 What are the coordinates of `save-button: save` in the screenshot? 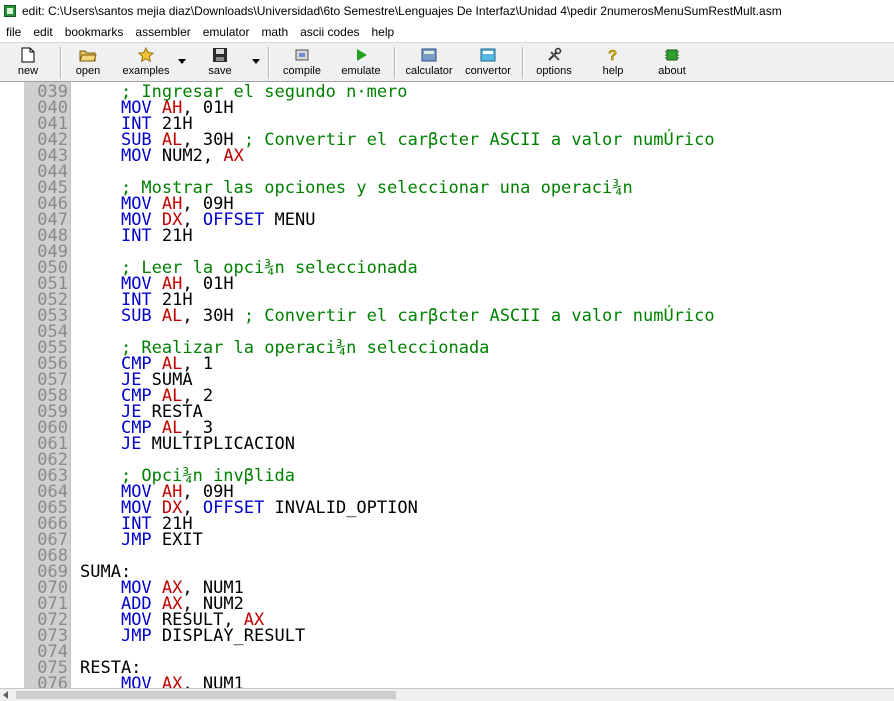 It's located at (220, 63).